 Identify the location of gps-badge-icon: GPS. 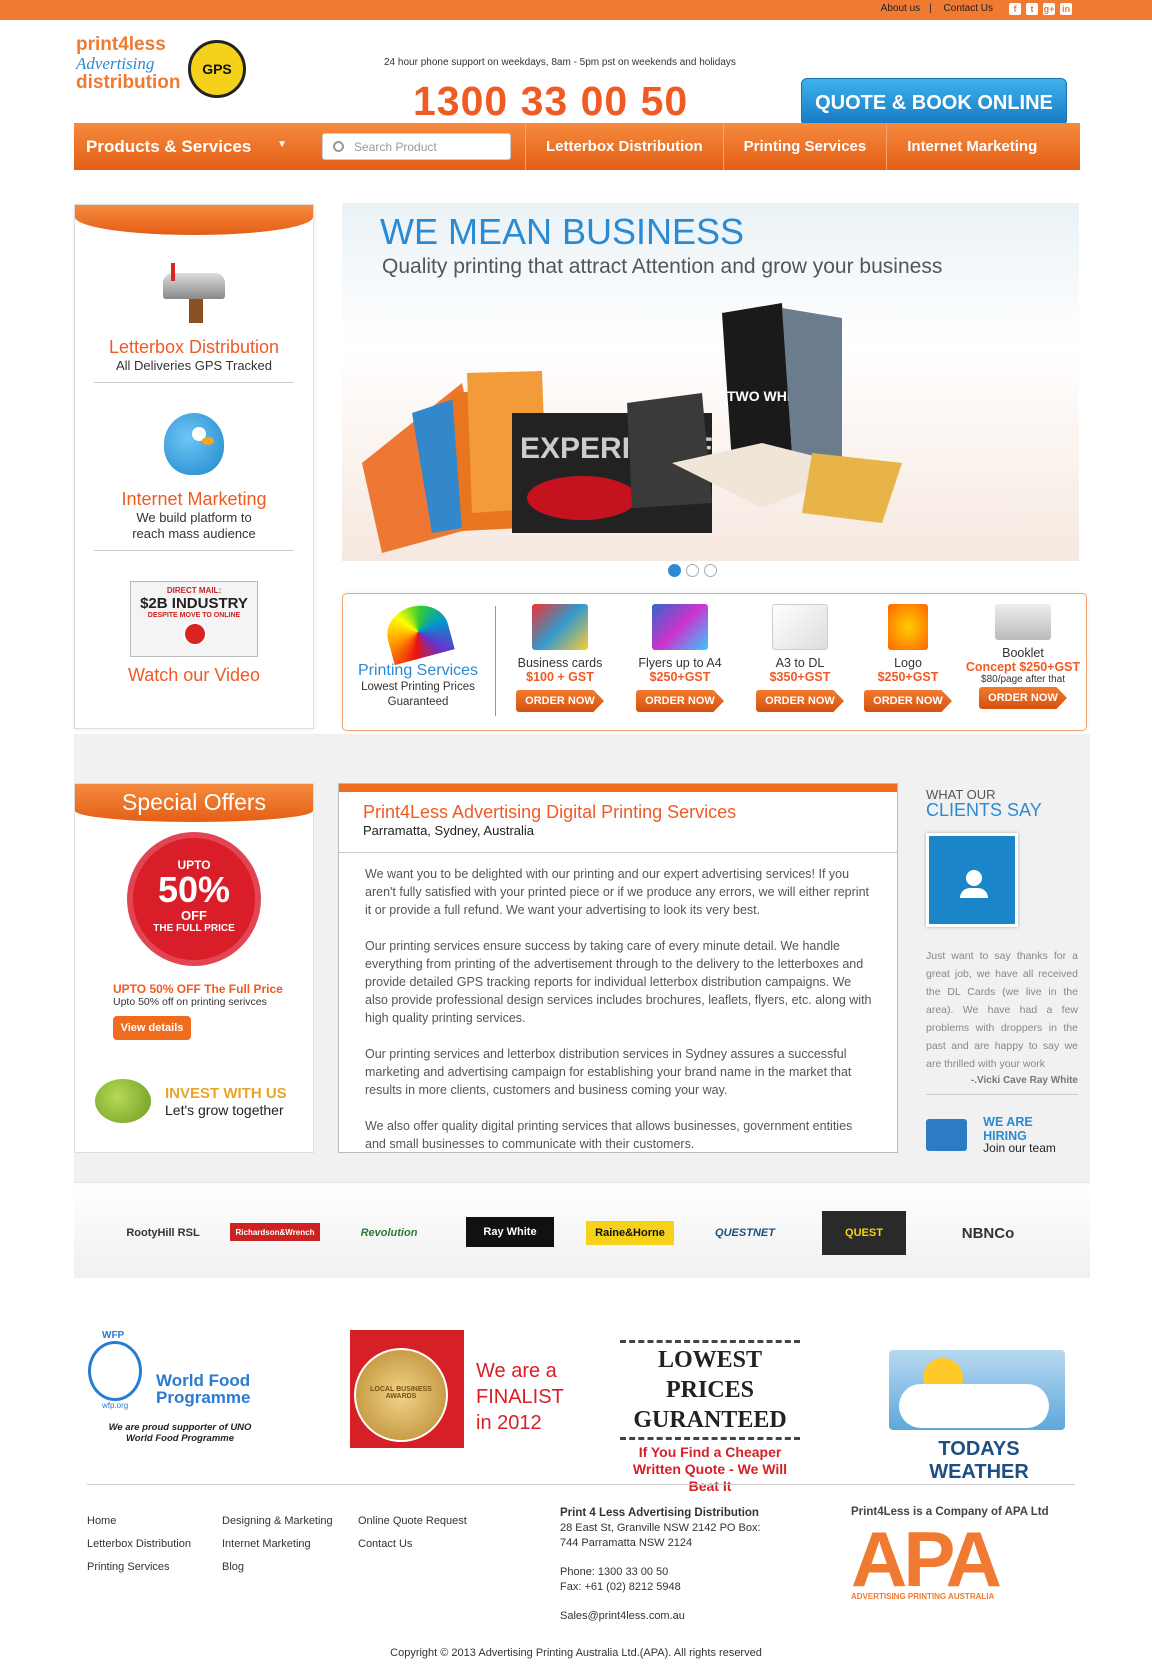
(217, 69).